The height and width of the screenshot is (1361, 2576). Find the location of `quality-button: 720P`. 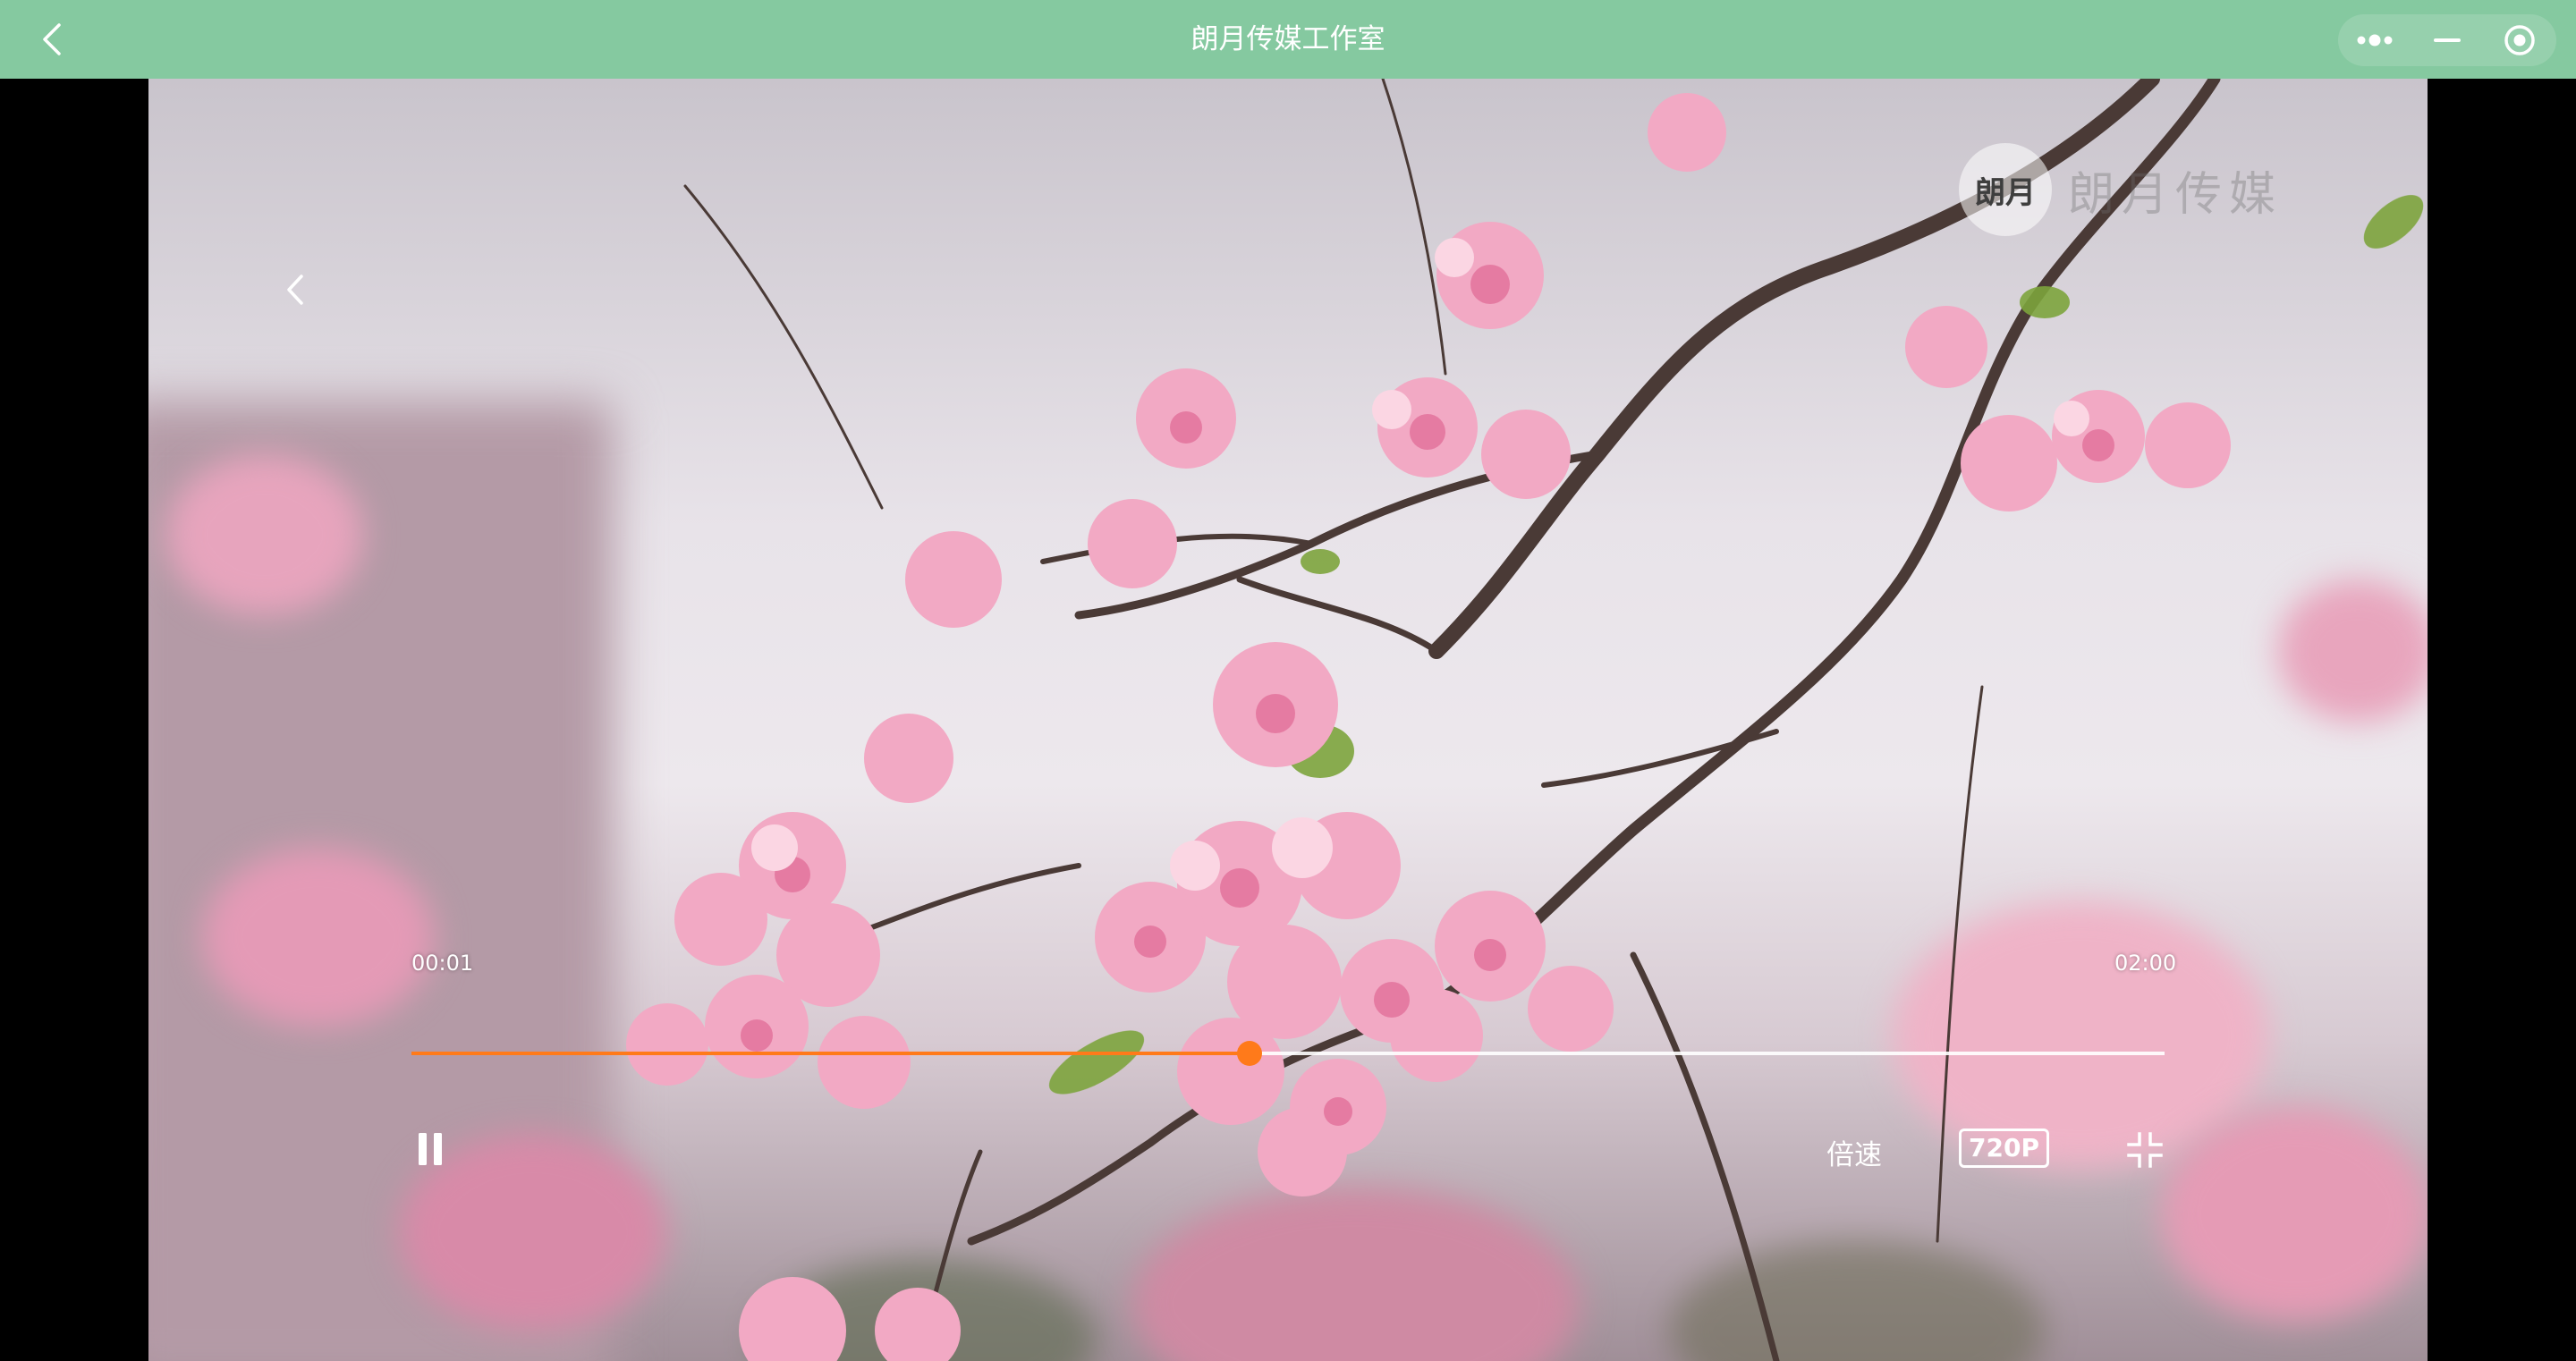

quality-button: 720P is located at coordinates (2004, 1148).